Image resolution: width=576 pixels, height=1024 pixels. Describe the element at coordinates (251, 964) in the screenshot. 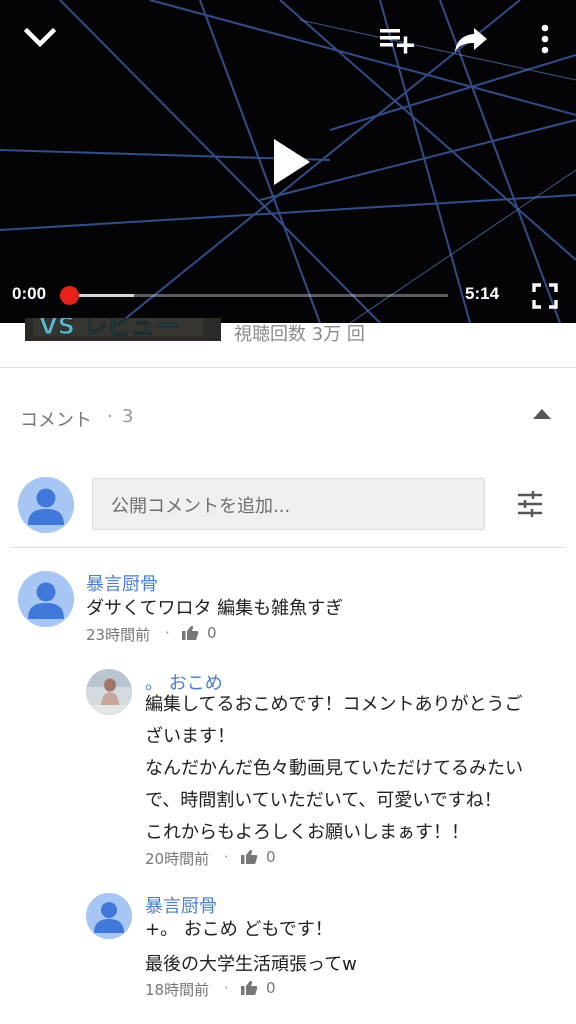

I see `reply-text-line: 最後の大学生活頑張ってw` at that location.